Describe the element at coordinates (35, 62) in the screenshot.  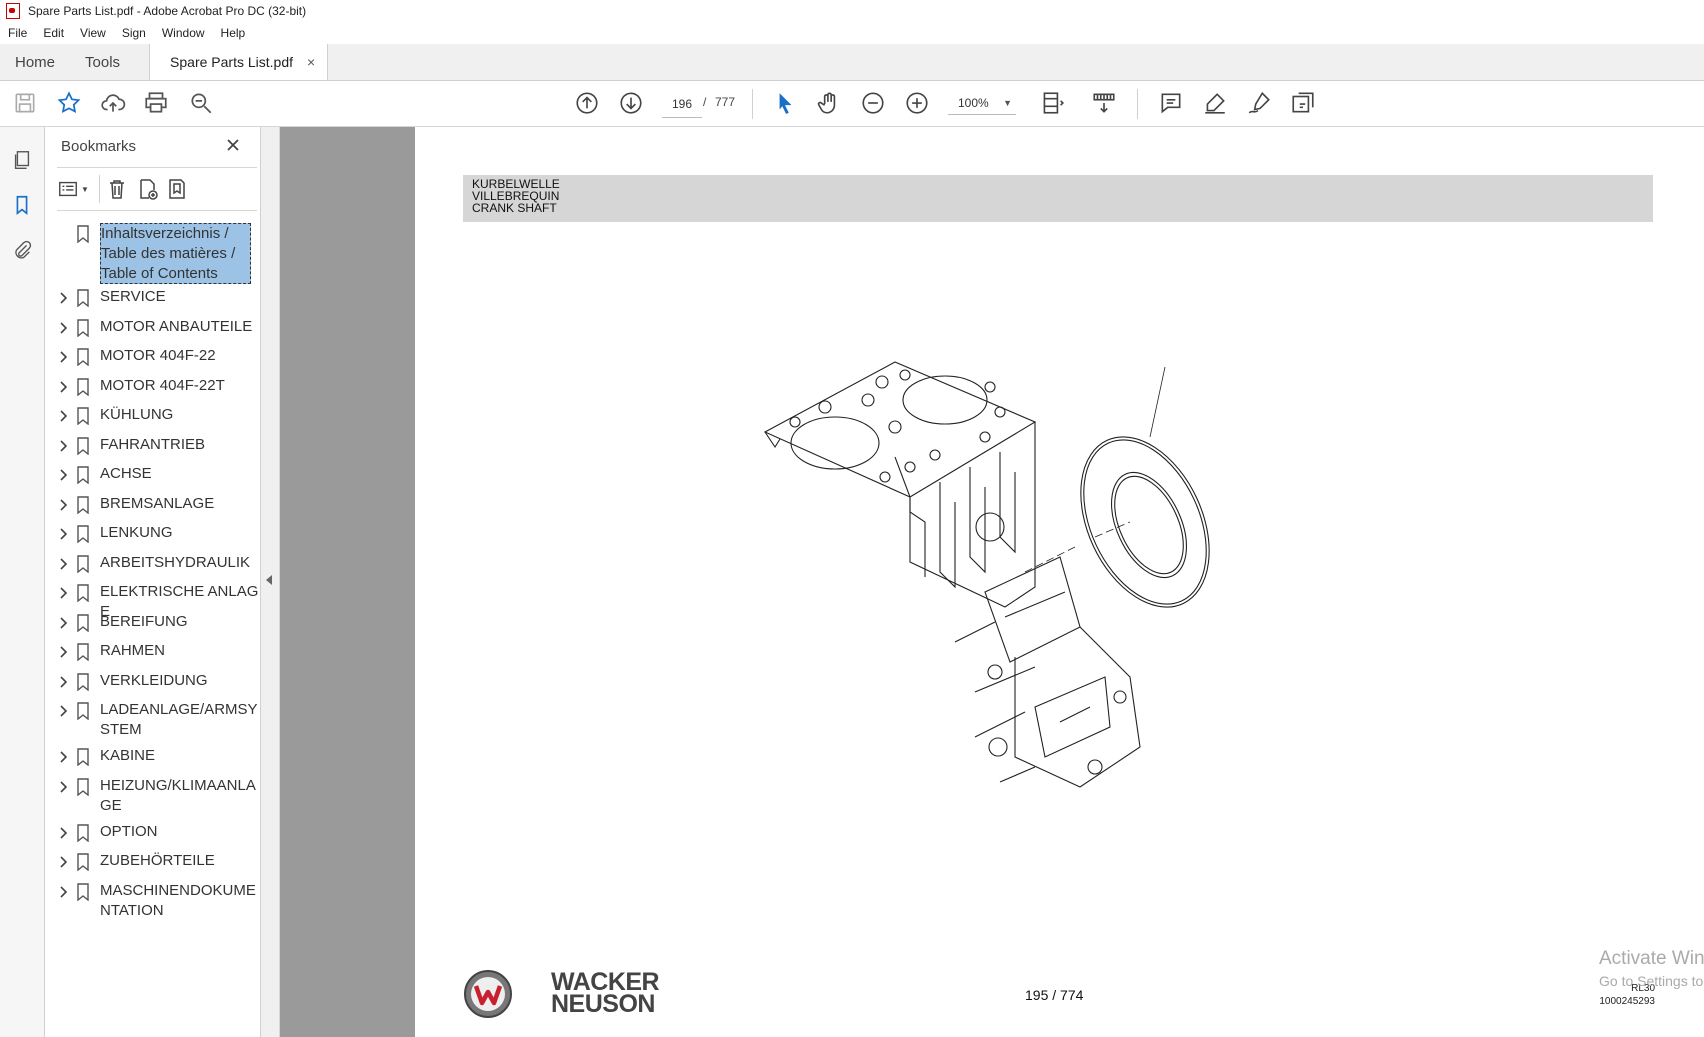
I see `tab-home: Home` at that location.